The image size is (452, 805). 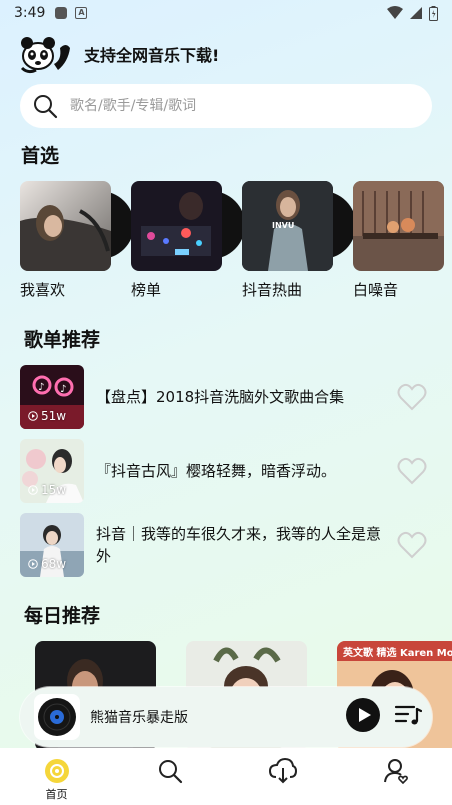 I want to click on search-bar, so click(x=226, y=106).